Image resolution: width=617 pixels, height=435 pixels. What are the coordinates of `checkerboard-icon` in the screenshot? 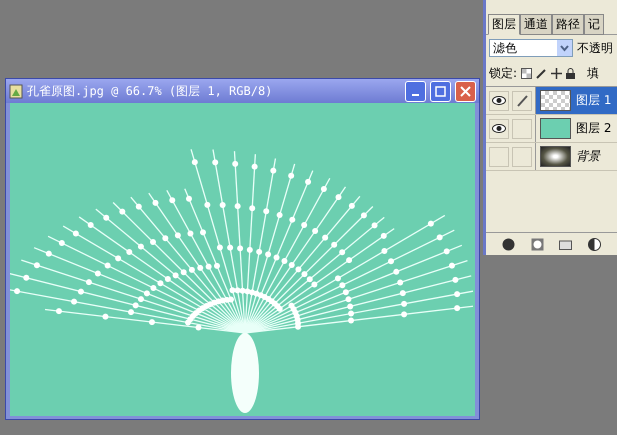 It's located at (526, 73).